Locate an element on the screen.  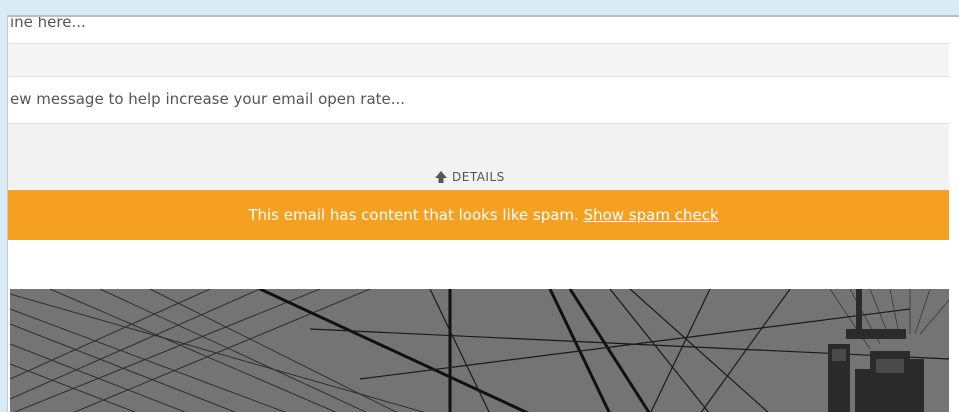
arrow-up-icon is located at coordinates (441, 177).